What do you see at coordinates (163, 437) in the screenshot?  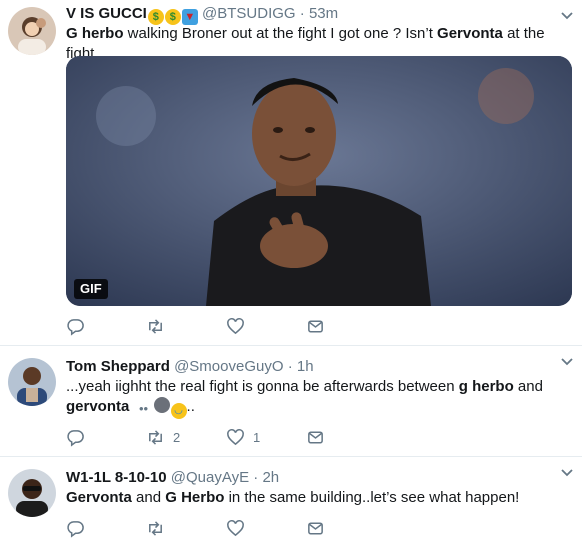 I see `retweet-button: 2` at bounding box center [163, 437].